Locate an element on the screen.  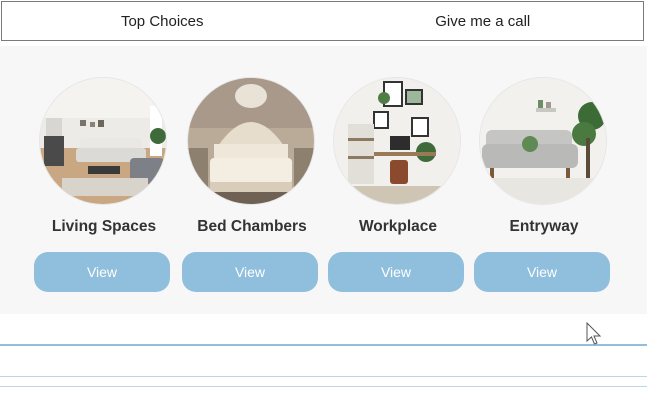
mouse-cursor-icon is located at coordinates (594, 333).